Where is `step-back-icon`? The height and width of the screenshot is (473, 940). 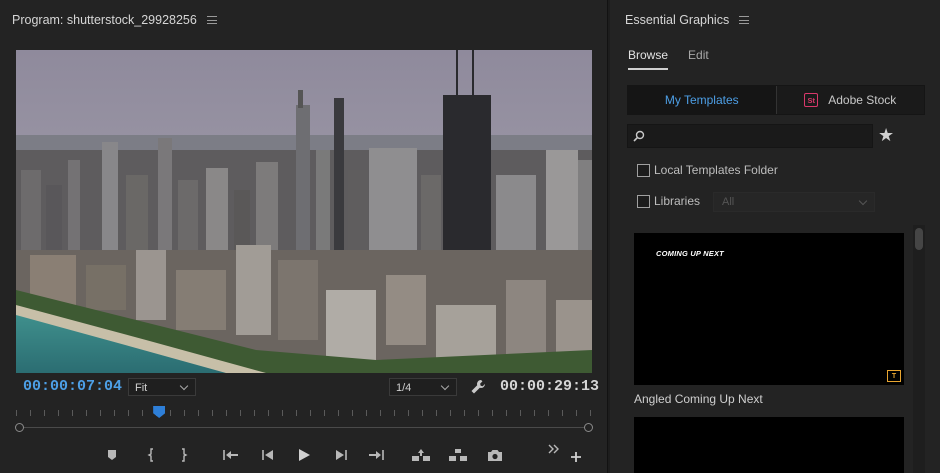 step-back-icon is located at coordinates (268, 455).